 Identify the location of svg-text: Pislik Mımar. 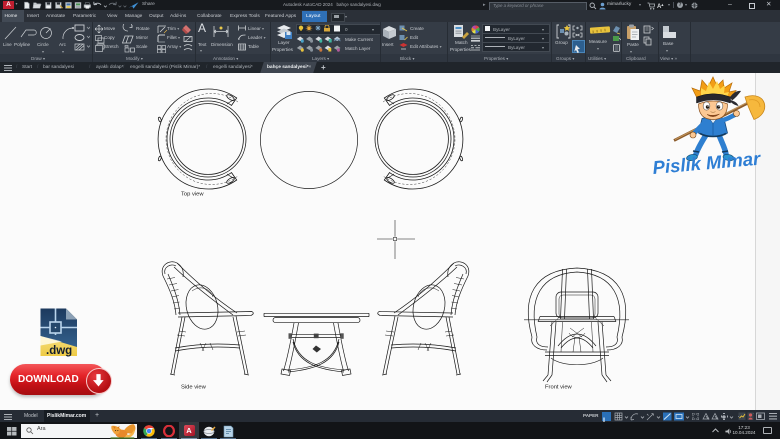
(707, 162).